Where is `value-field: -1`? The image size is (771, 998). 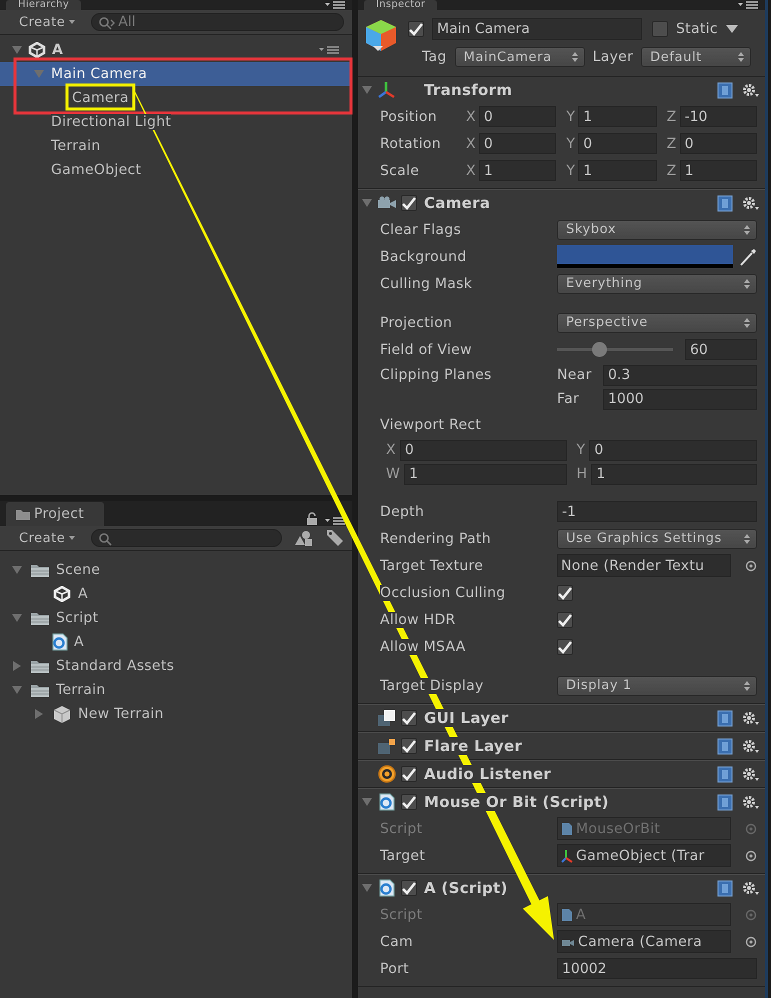 value-field: -1 is located at coordinates (657, 511).